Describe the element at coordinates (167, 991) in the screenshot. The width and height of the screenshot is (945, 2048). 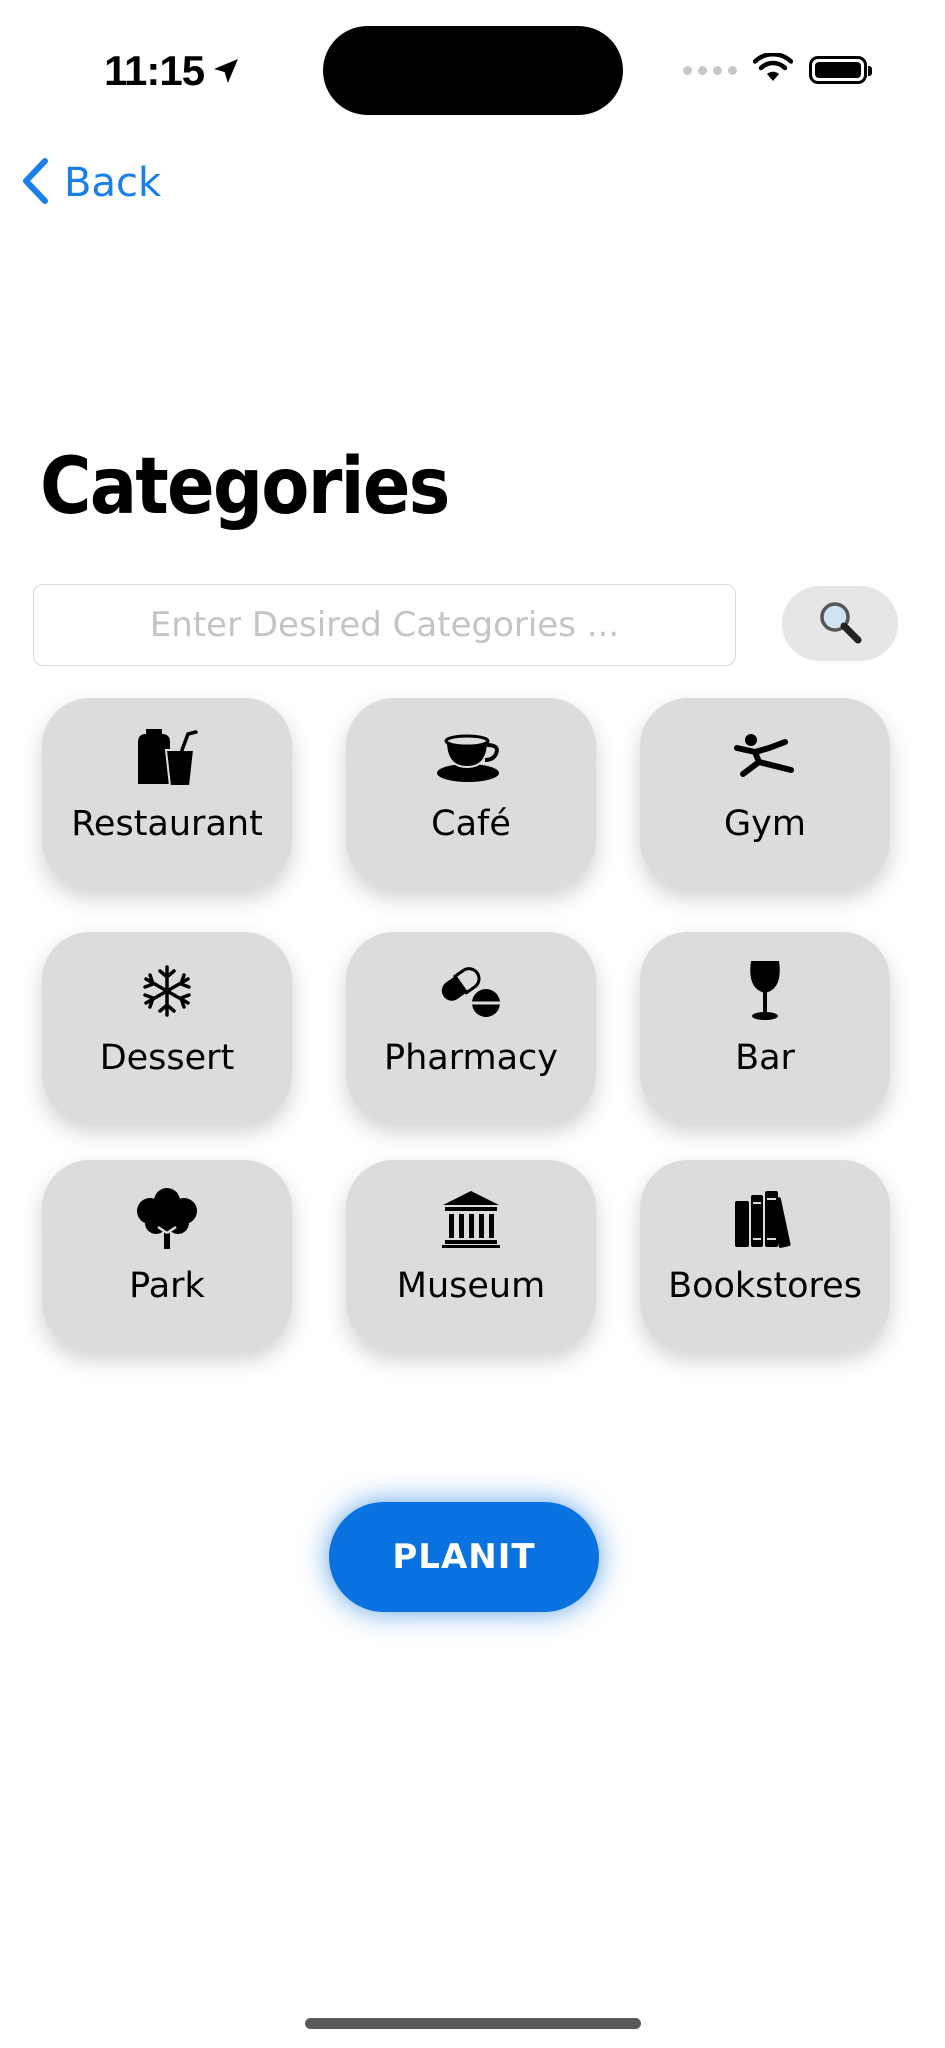
I see `snowflake-icon` at that location.